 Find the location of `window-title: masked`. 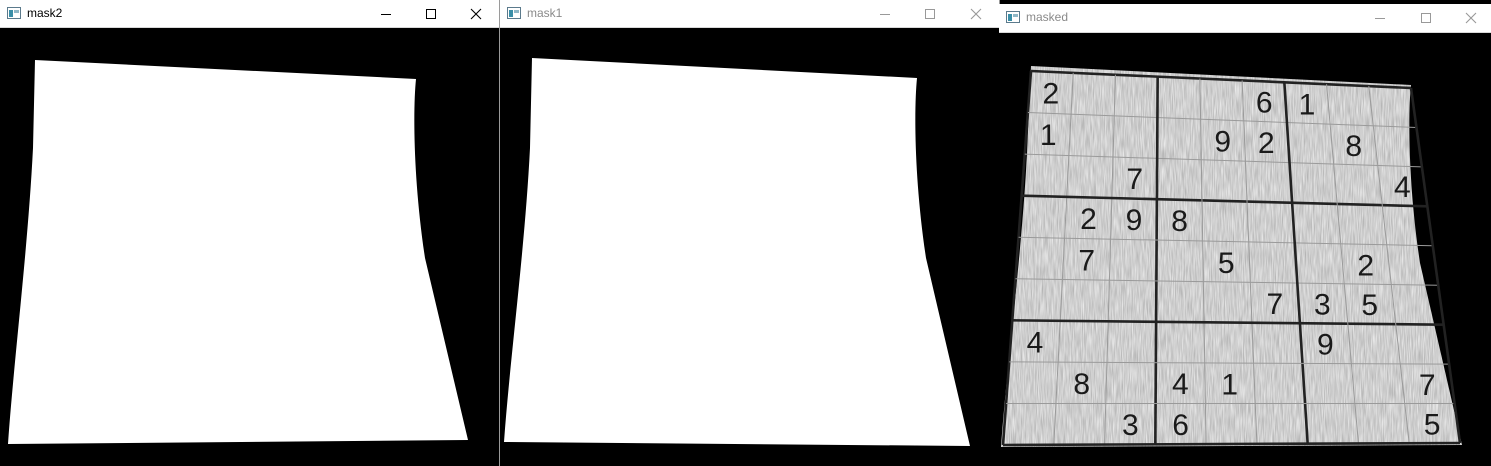

window-title: masked is located at coordinates (1047, 17).